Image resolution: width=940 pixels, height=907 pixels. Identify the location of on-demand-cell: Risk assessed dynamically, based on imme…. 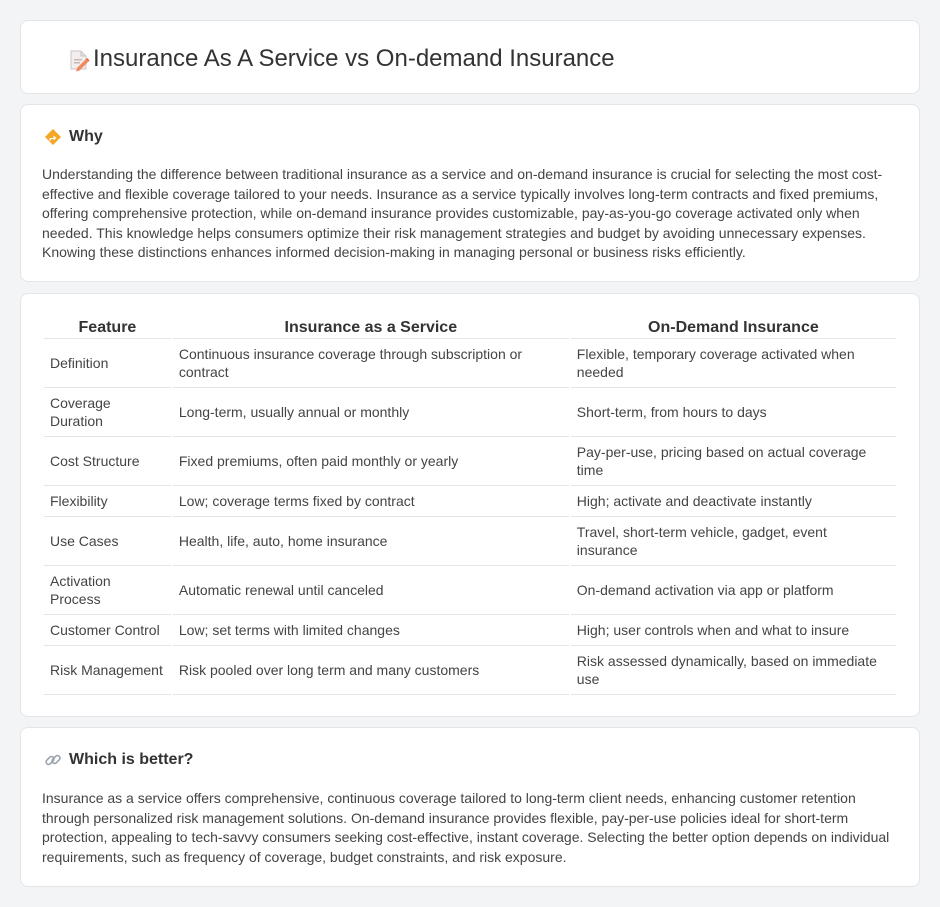
(733, 670).